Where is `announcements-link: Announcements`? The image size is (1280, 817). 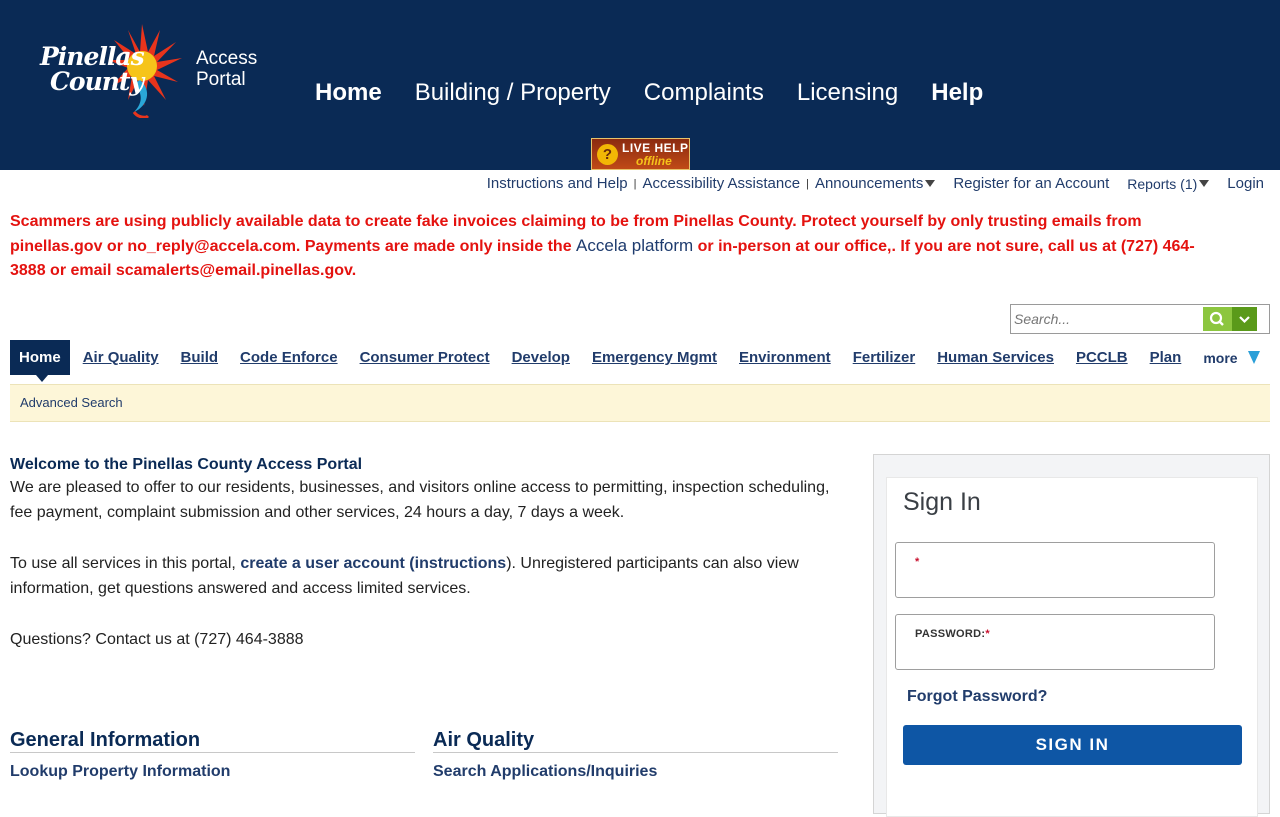
announcements-link: Announcements is located at coordinates (869, 183).